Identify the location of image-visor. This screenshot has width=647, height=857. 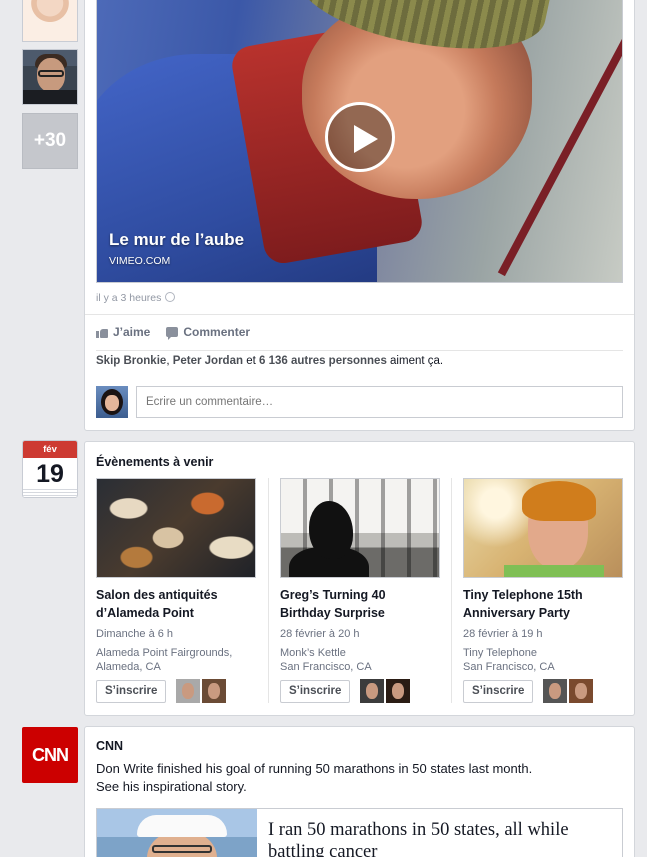
(182, 826).